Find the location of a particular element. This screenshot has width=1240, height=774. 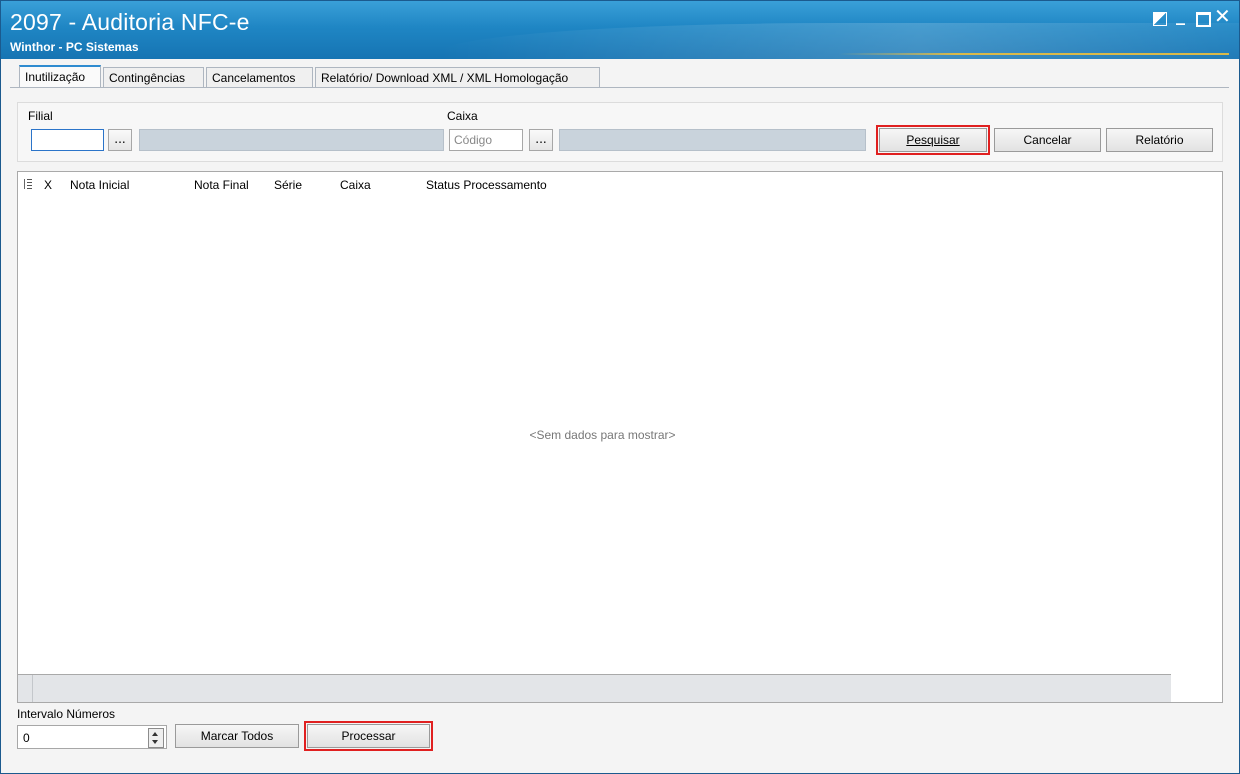

column-header-caixa: Caixa is located at coordinates (355, 185).